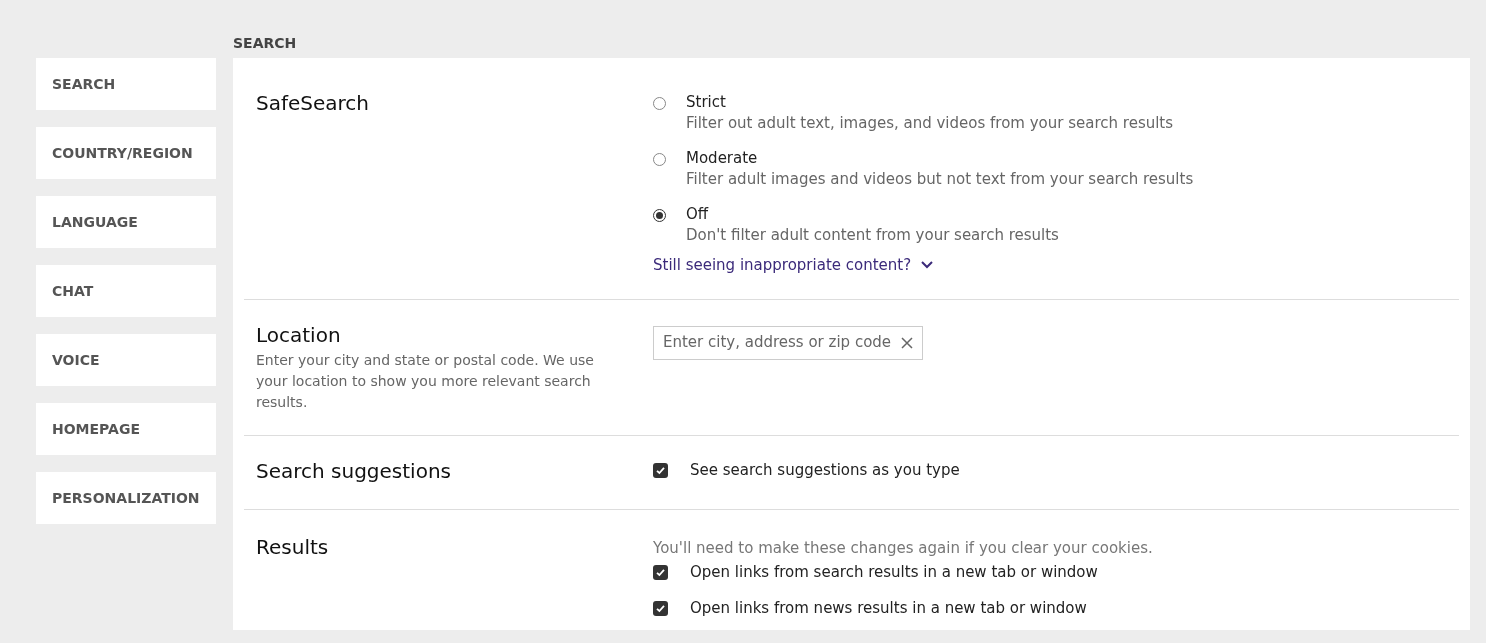 Image resolution: width=1486 pixels, height=643 pixels. Describe the element at coordinates (788, 342) in the screenshot. I see `location-field: Enter city, address or zip code` at that location.